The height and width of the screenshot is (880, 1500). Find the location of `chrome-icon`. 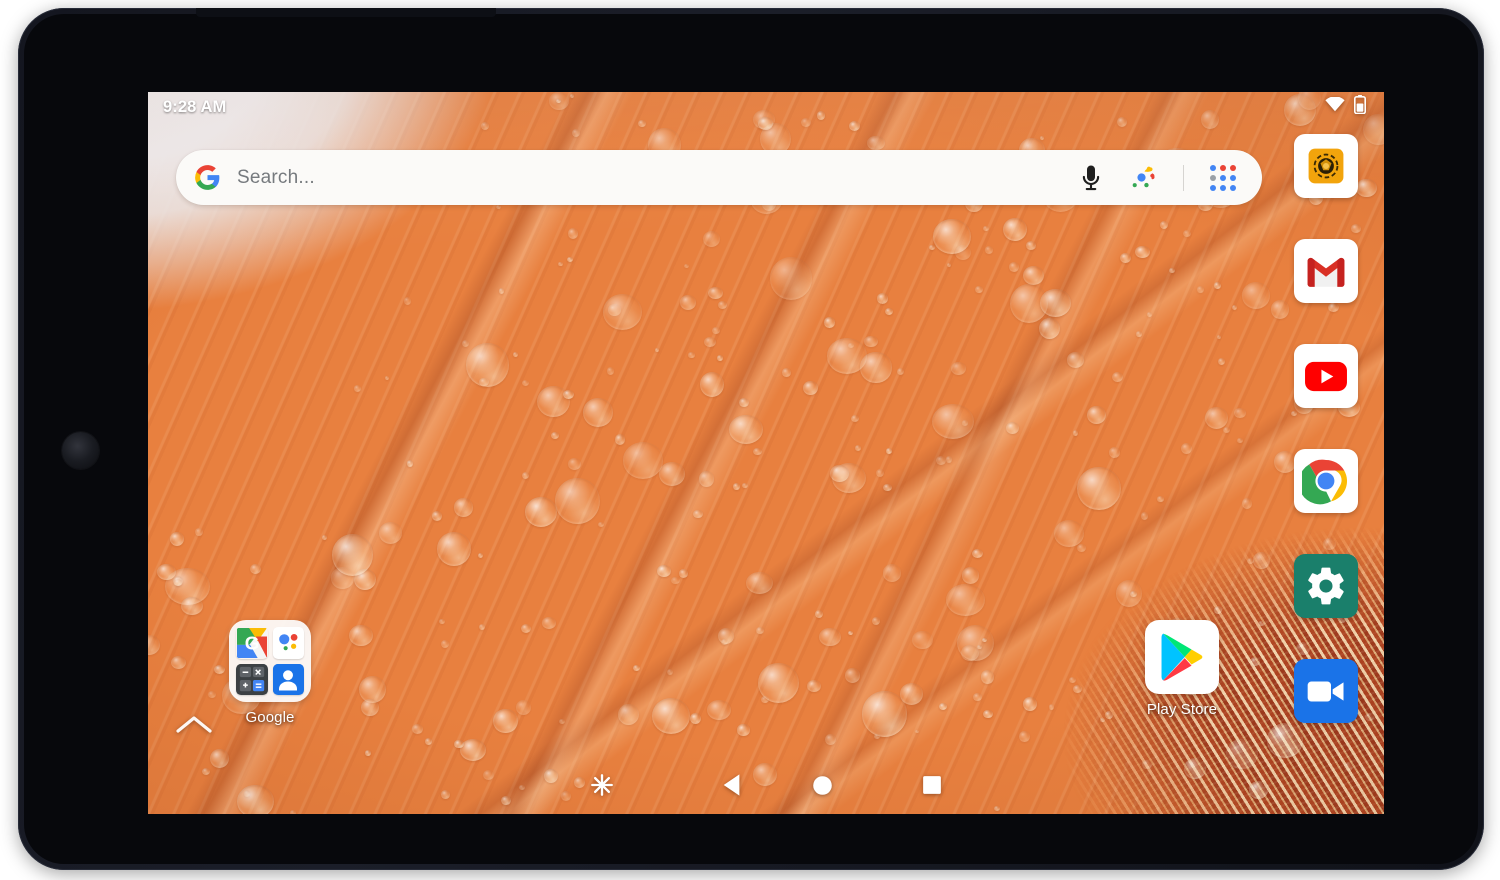

chrome-icon is located at coordinates (1326, 481).